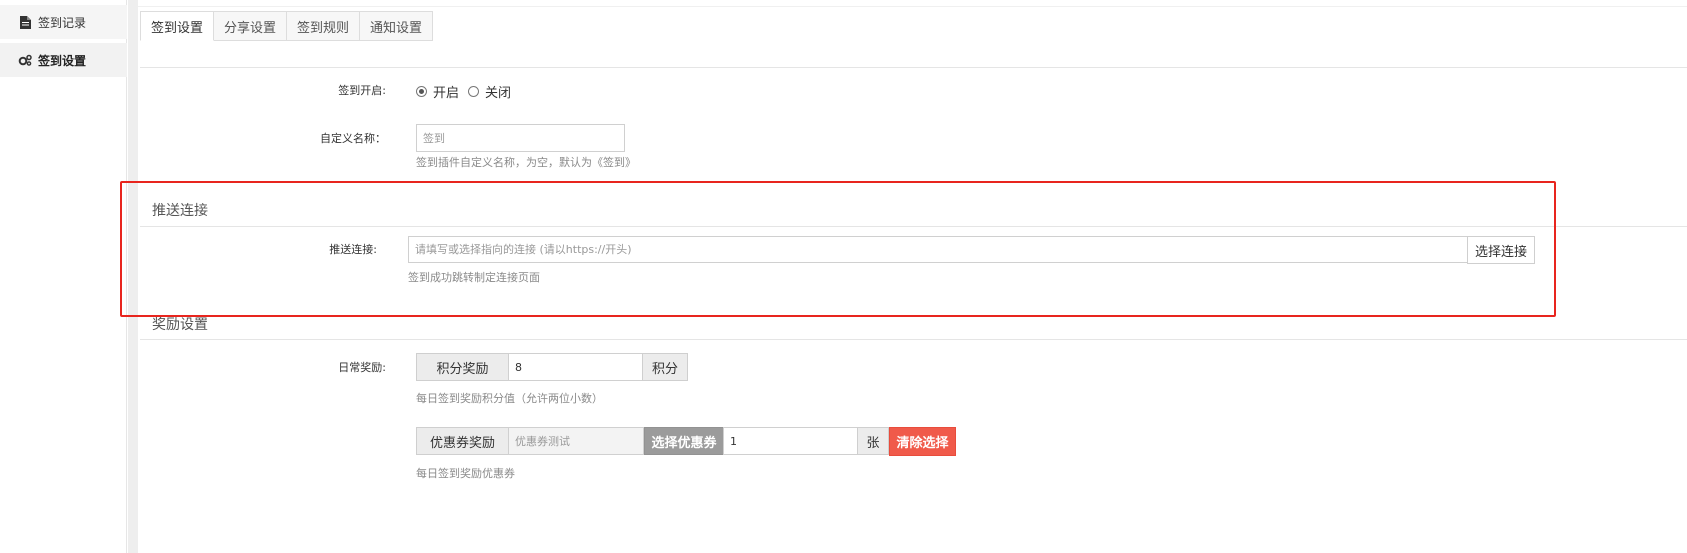  I want to click on tab-share-settings: 分享设置, so click(251, 26).